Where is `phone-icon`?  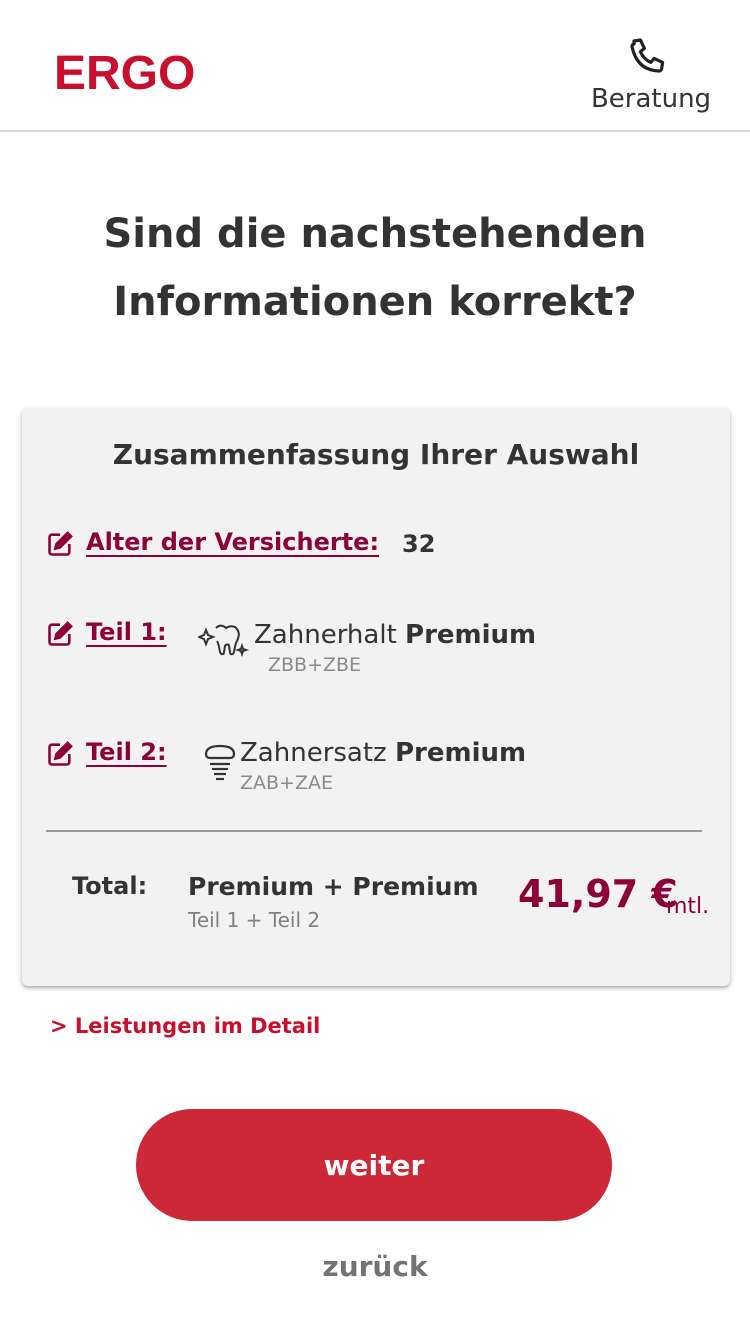 phone-icon is located at coordinates (647, 55).